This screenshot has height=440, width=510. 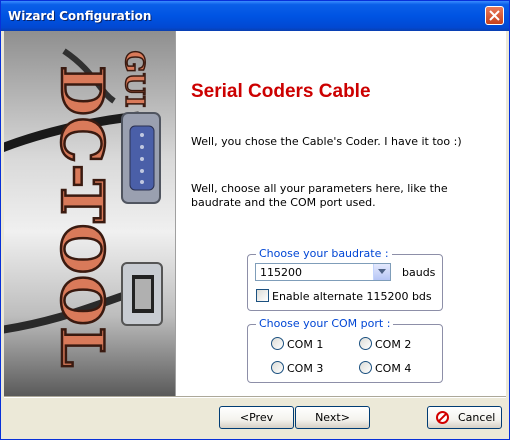 I want to click on window-title: Wizard Configuration, so click(x=80, y=16).